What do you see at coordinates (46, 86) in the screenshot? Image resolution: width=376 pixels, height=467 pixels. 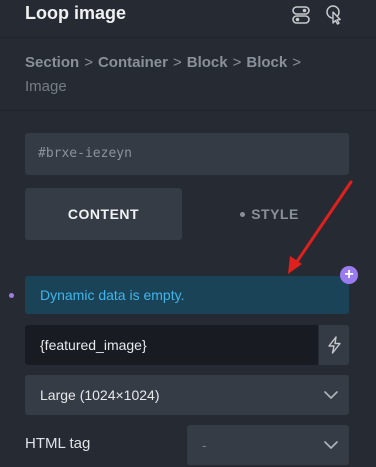 I see `breadcrumb-current: Image` at bounding box center [46, 86].